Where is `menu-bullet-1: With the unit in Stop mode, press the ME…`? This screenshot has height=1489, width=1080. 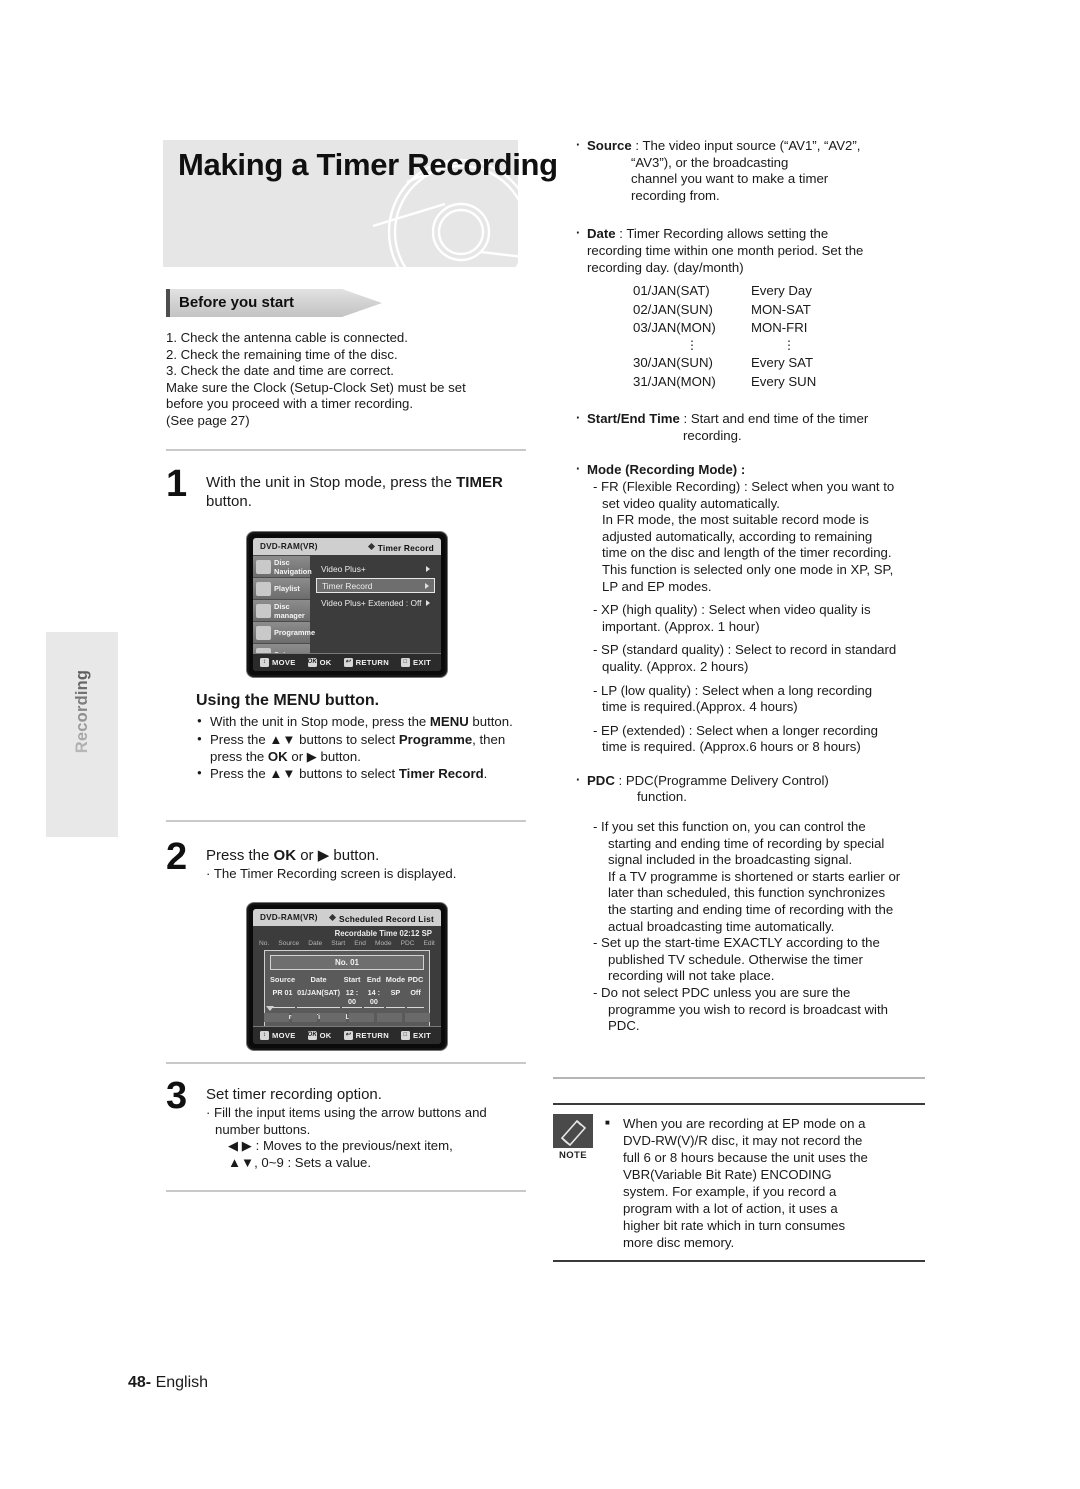
menu-bullet-1: With the unit in Stop mode, press the ME… is located at coordinates (361, 722).